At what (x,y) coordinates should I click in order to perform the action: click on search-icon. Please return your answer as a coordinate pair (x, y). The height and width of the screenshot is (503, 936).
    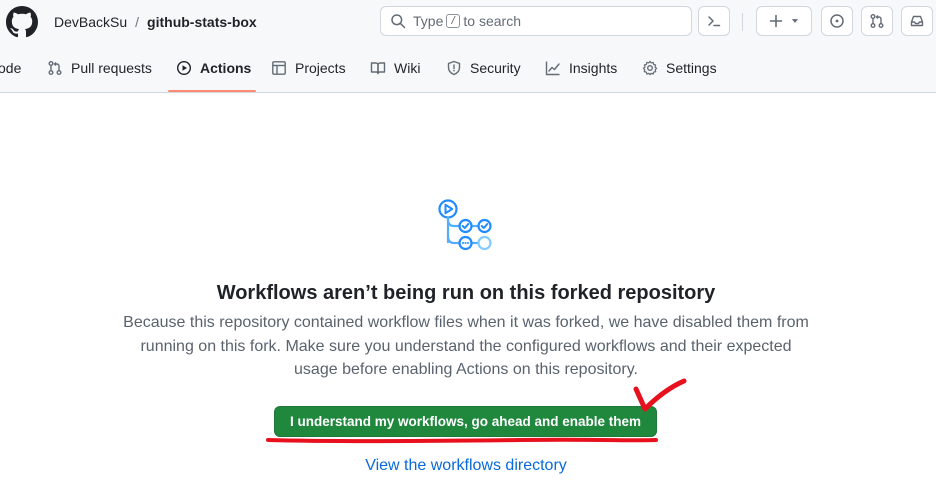
    Looking at the image, I should click on (398, 21).